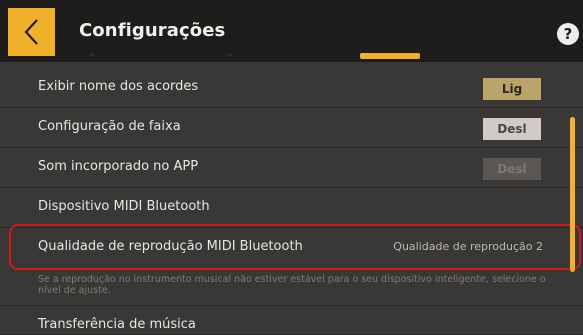  I want to click on partial-slider-track, so click(390, 56).